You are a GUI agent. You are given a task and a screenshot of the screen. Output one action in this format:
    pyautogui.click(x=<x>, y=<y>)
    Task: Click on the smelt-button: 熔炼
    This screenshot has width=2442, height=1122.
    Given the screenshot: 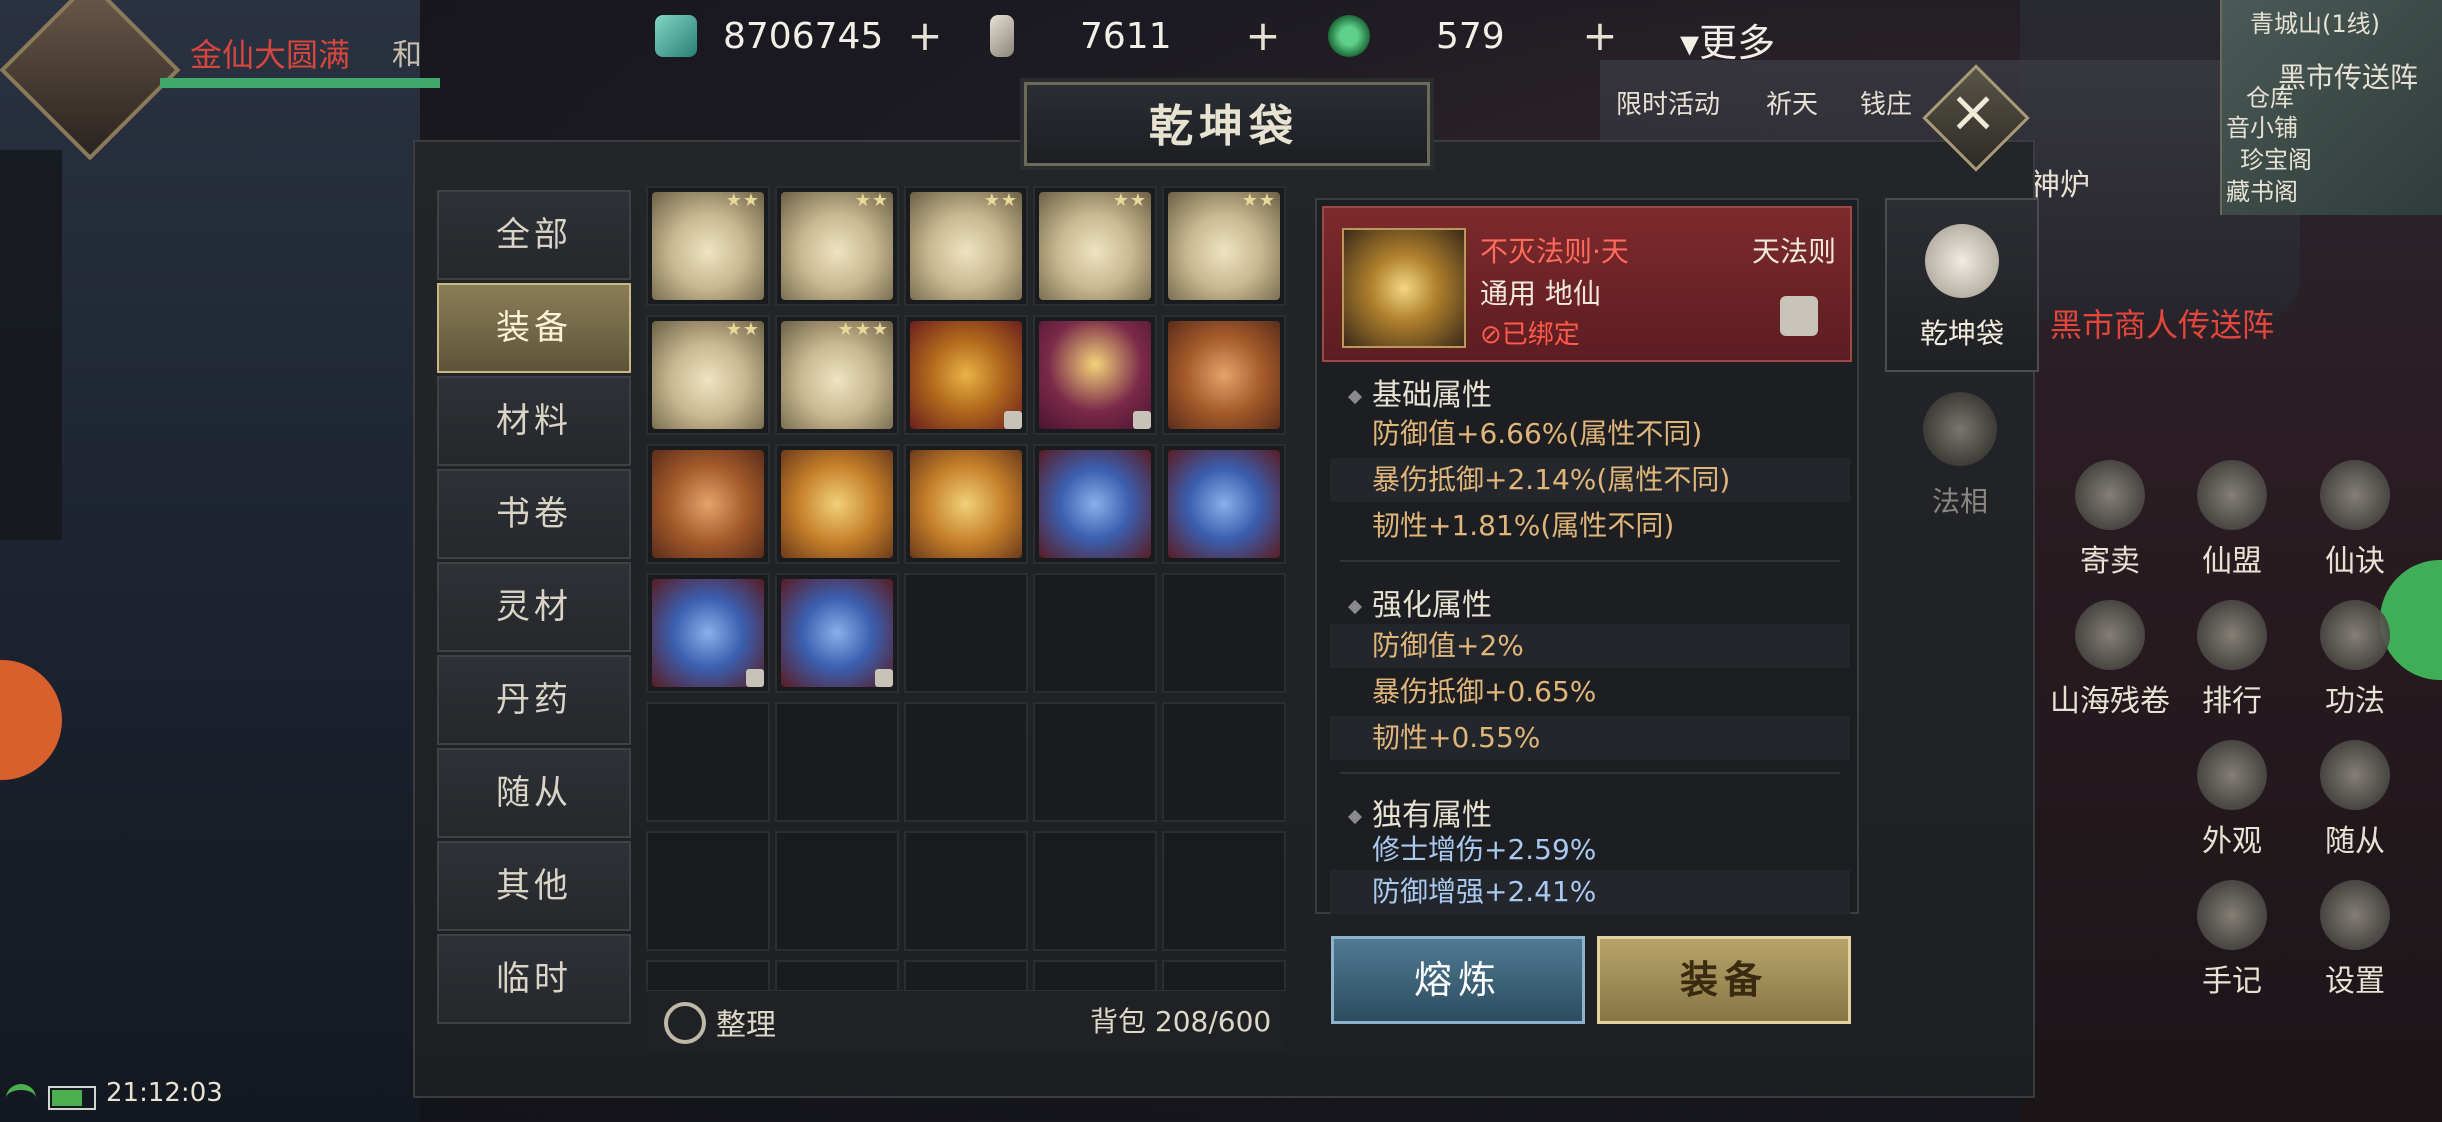 What is the action you would take?
    pyautogui.click(x=1458, y=980)
    